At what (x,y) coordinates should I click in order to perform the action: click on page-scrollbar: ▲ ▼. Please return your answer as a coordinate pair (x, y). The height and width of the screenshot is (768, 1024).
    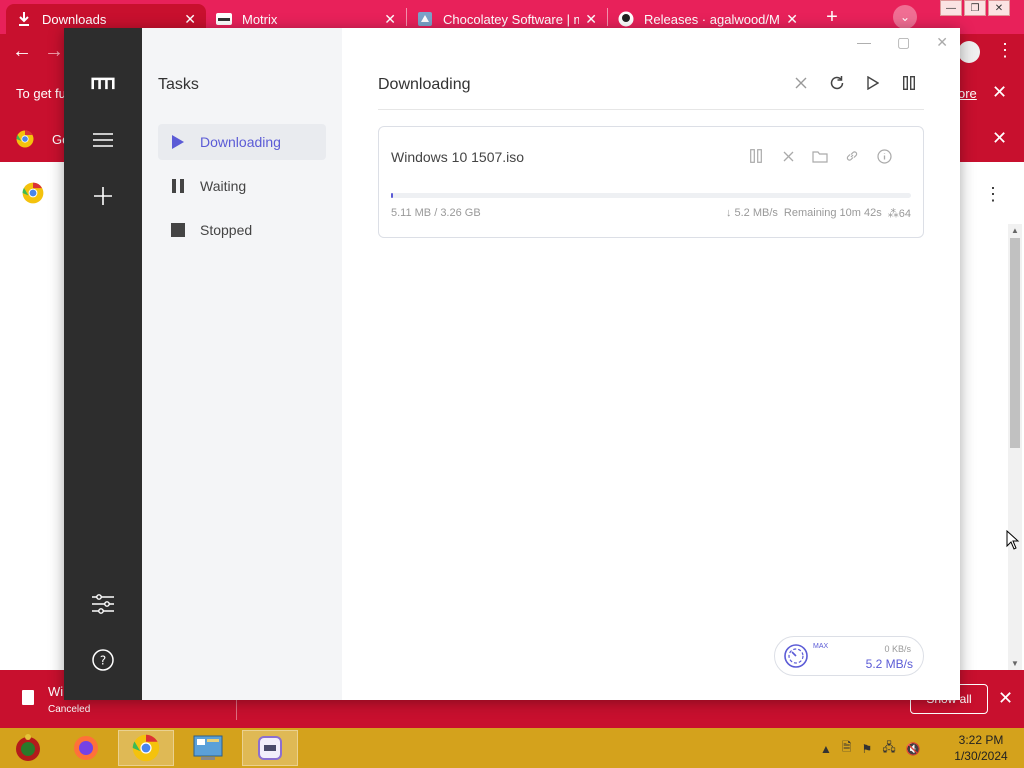
    Looking at the image, I should click on (1015, 447).